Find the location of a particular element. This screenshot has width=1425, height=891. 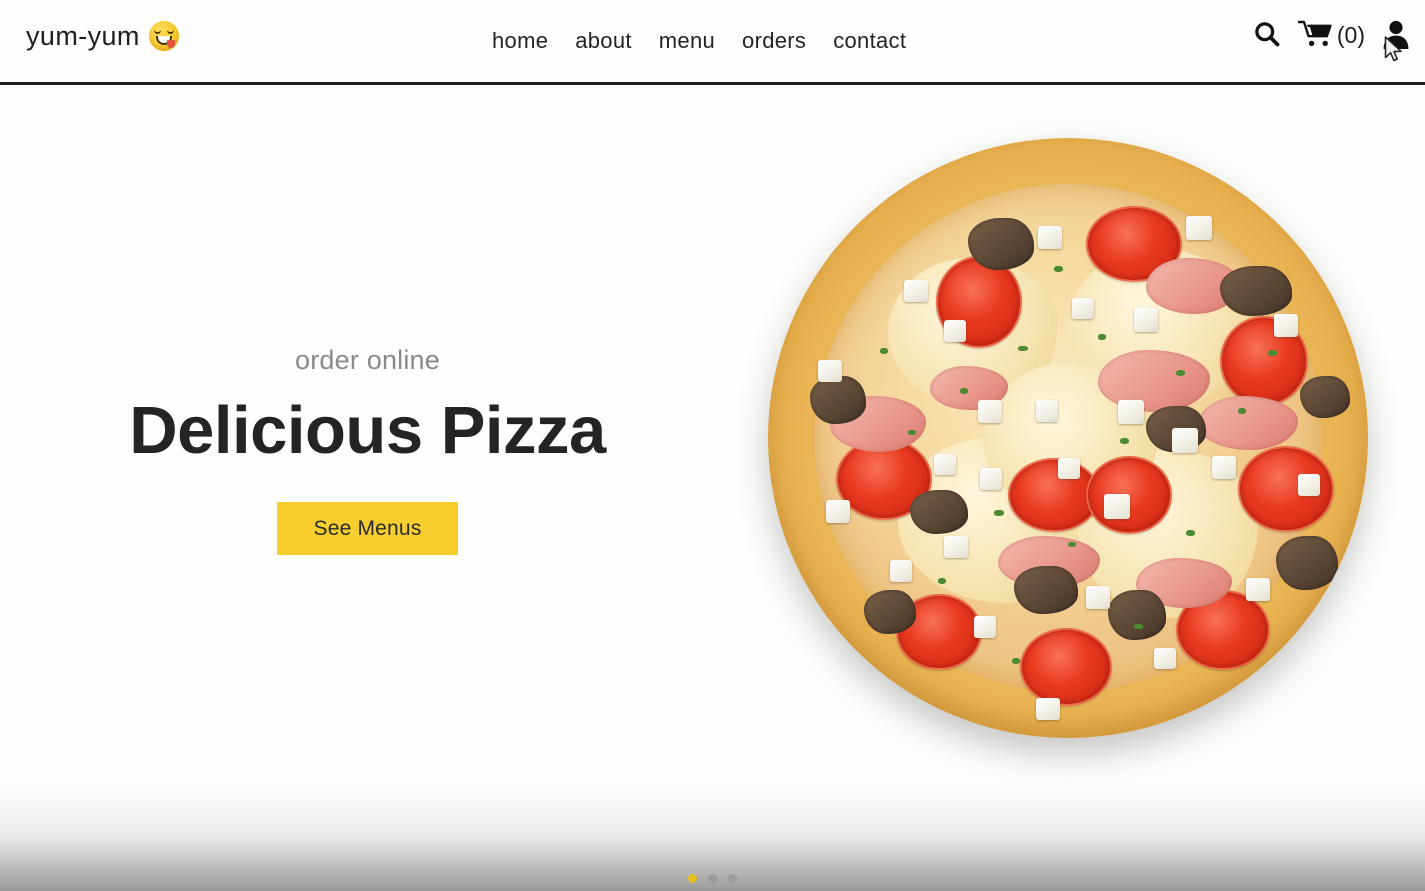

main-navigation: home about menu orders contact is located at coordinates (699, 41).